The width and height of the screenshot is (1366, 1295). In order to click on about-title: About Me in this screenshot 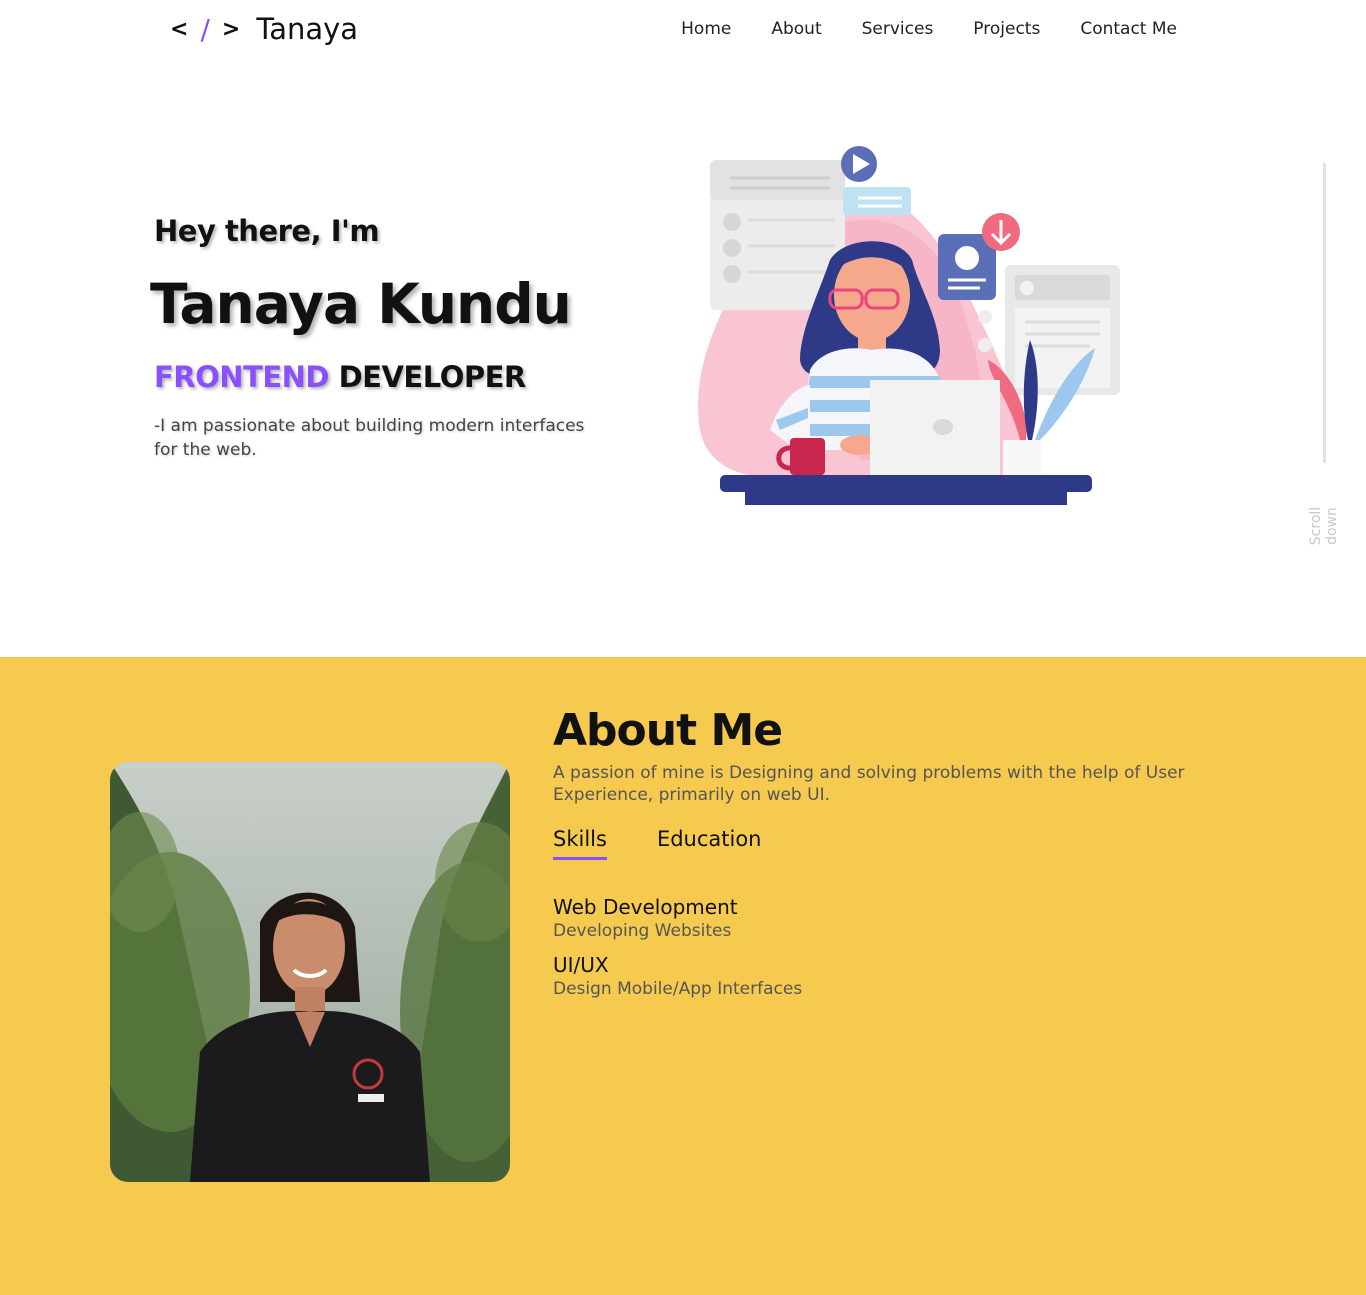, I will do `click(668, 730)`.